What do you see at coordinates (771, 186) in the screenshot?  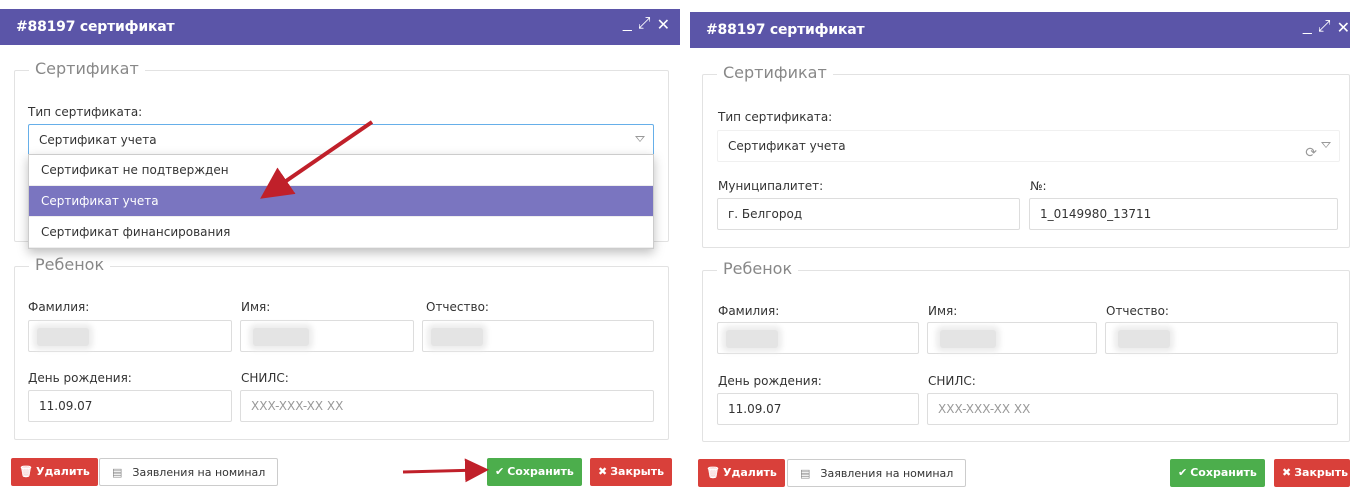 I see `municipality-label: Муниципалитет:` at bounding box center [771, 186].